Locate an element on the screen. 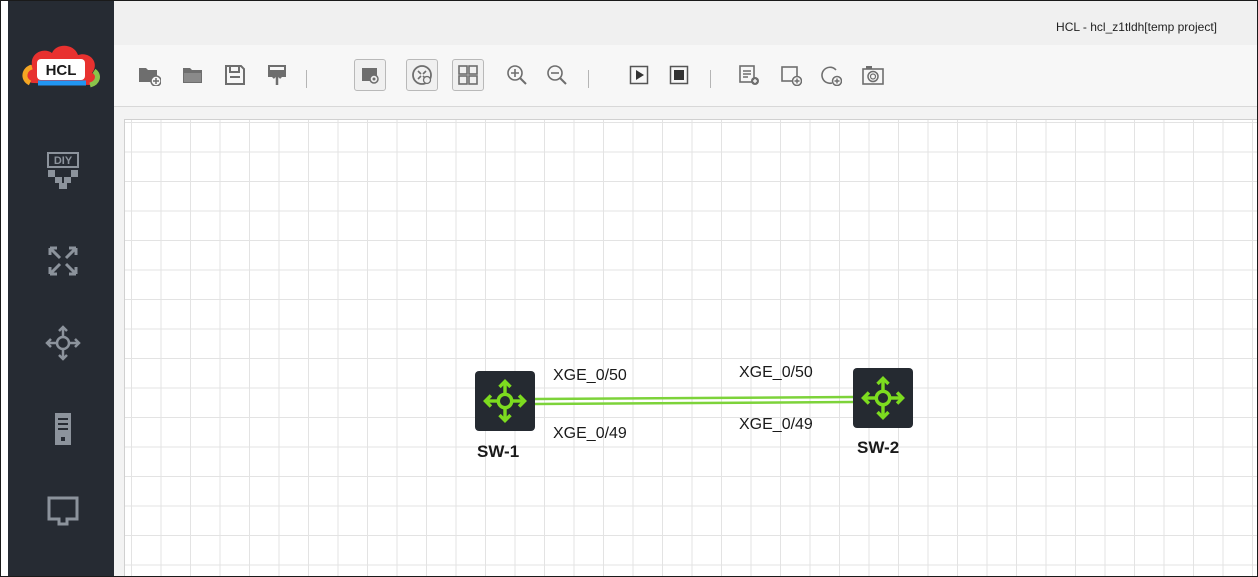 This screenshot has height=577, width=1258. device-sidebar: HCL DIY is located at coordinates (61, 288).